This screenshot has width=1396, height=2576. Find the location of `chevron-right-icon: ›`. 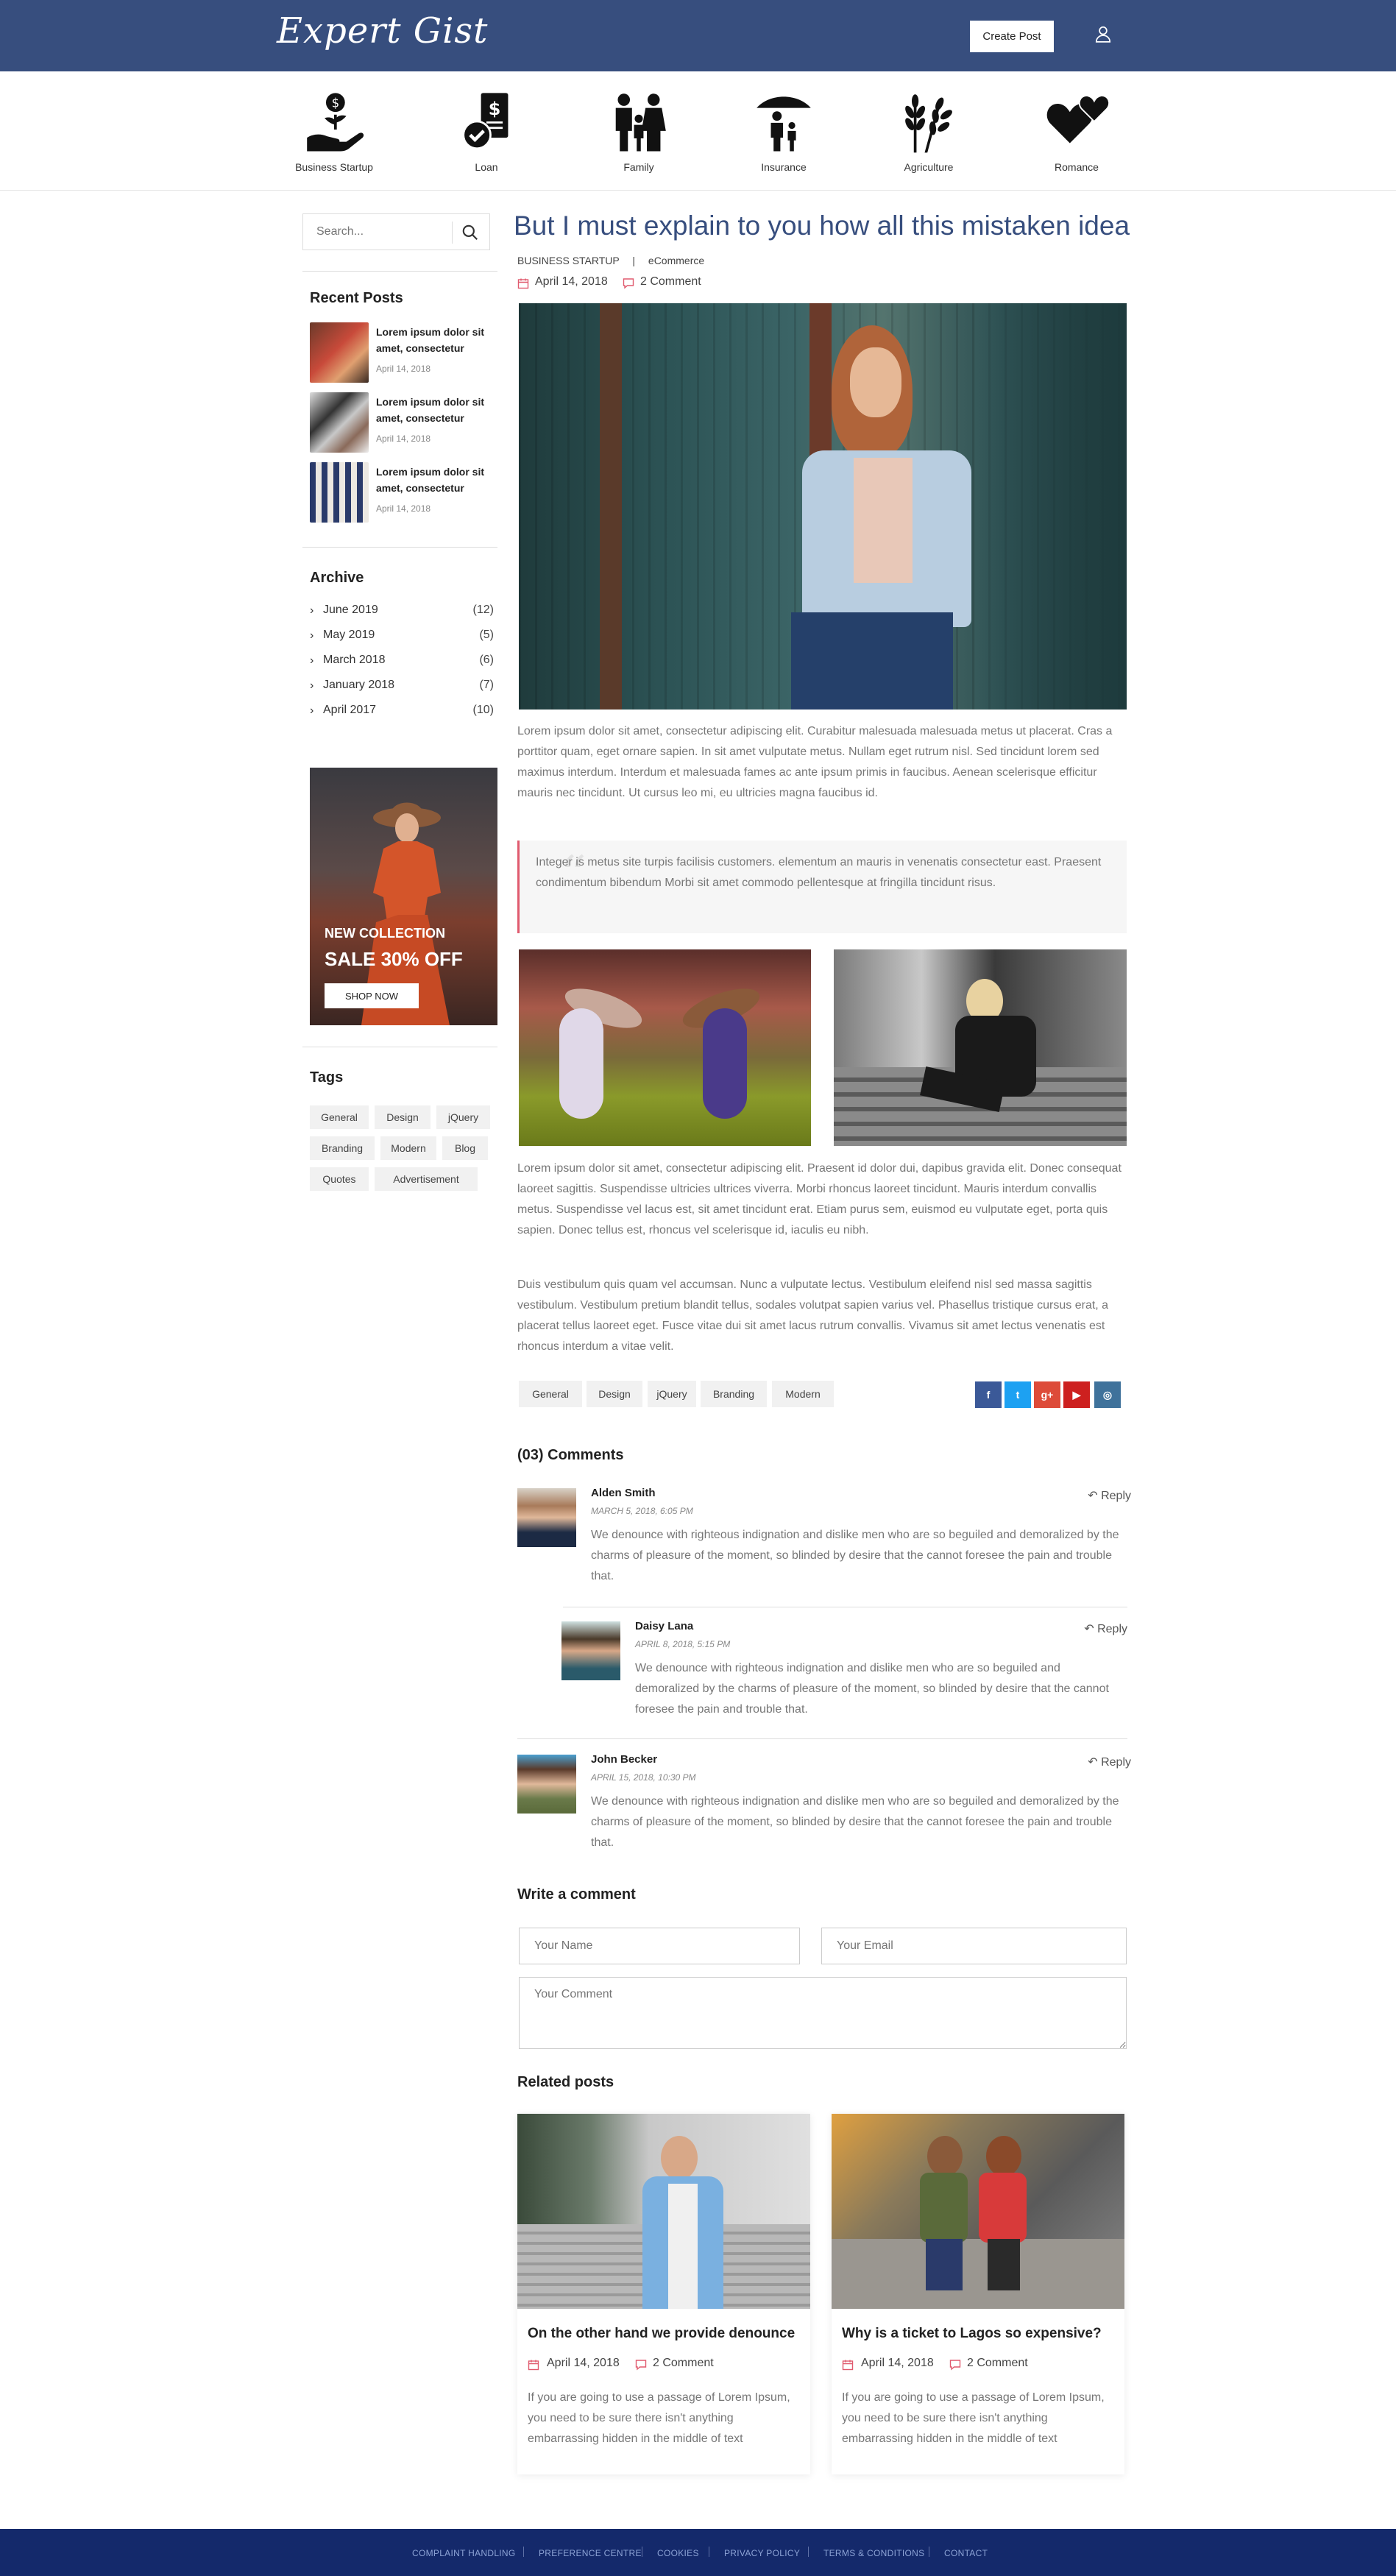

chevron-right-icon: › is located at coordinates (312, 660).